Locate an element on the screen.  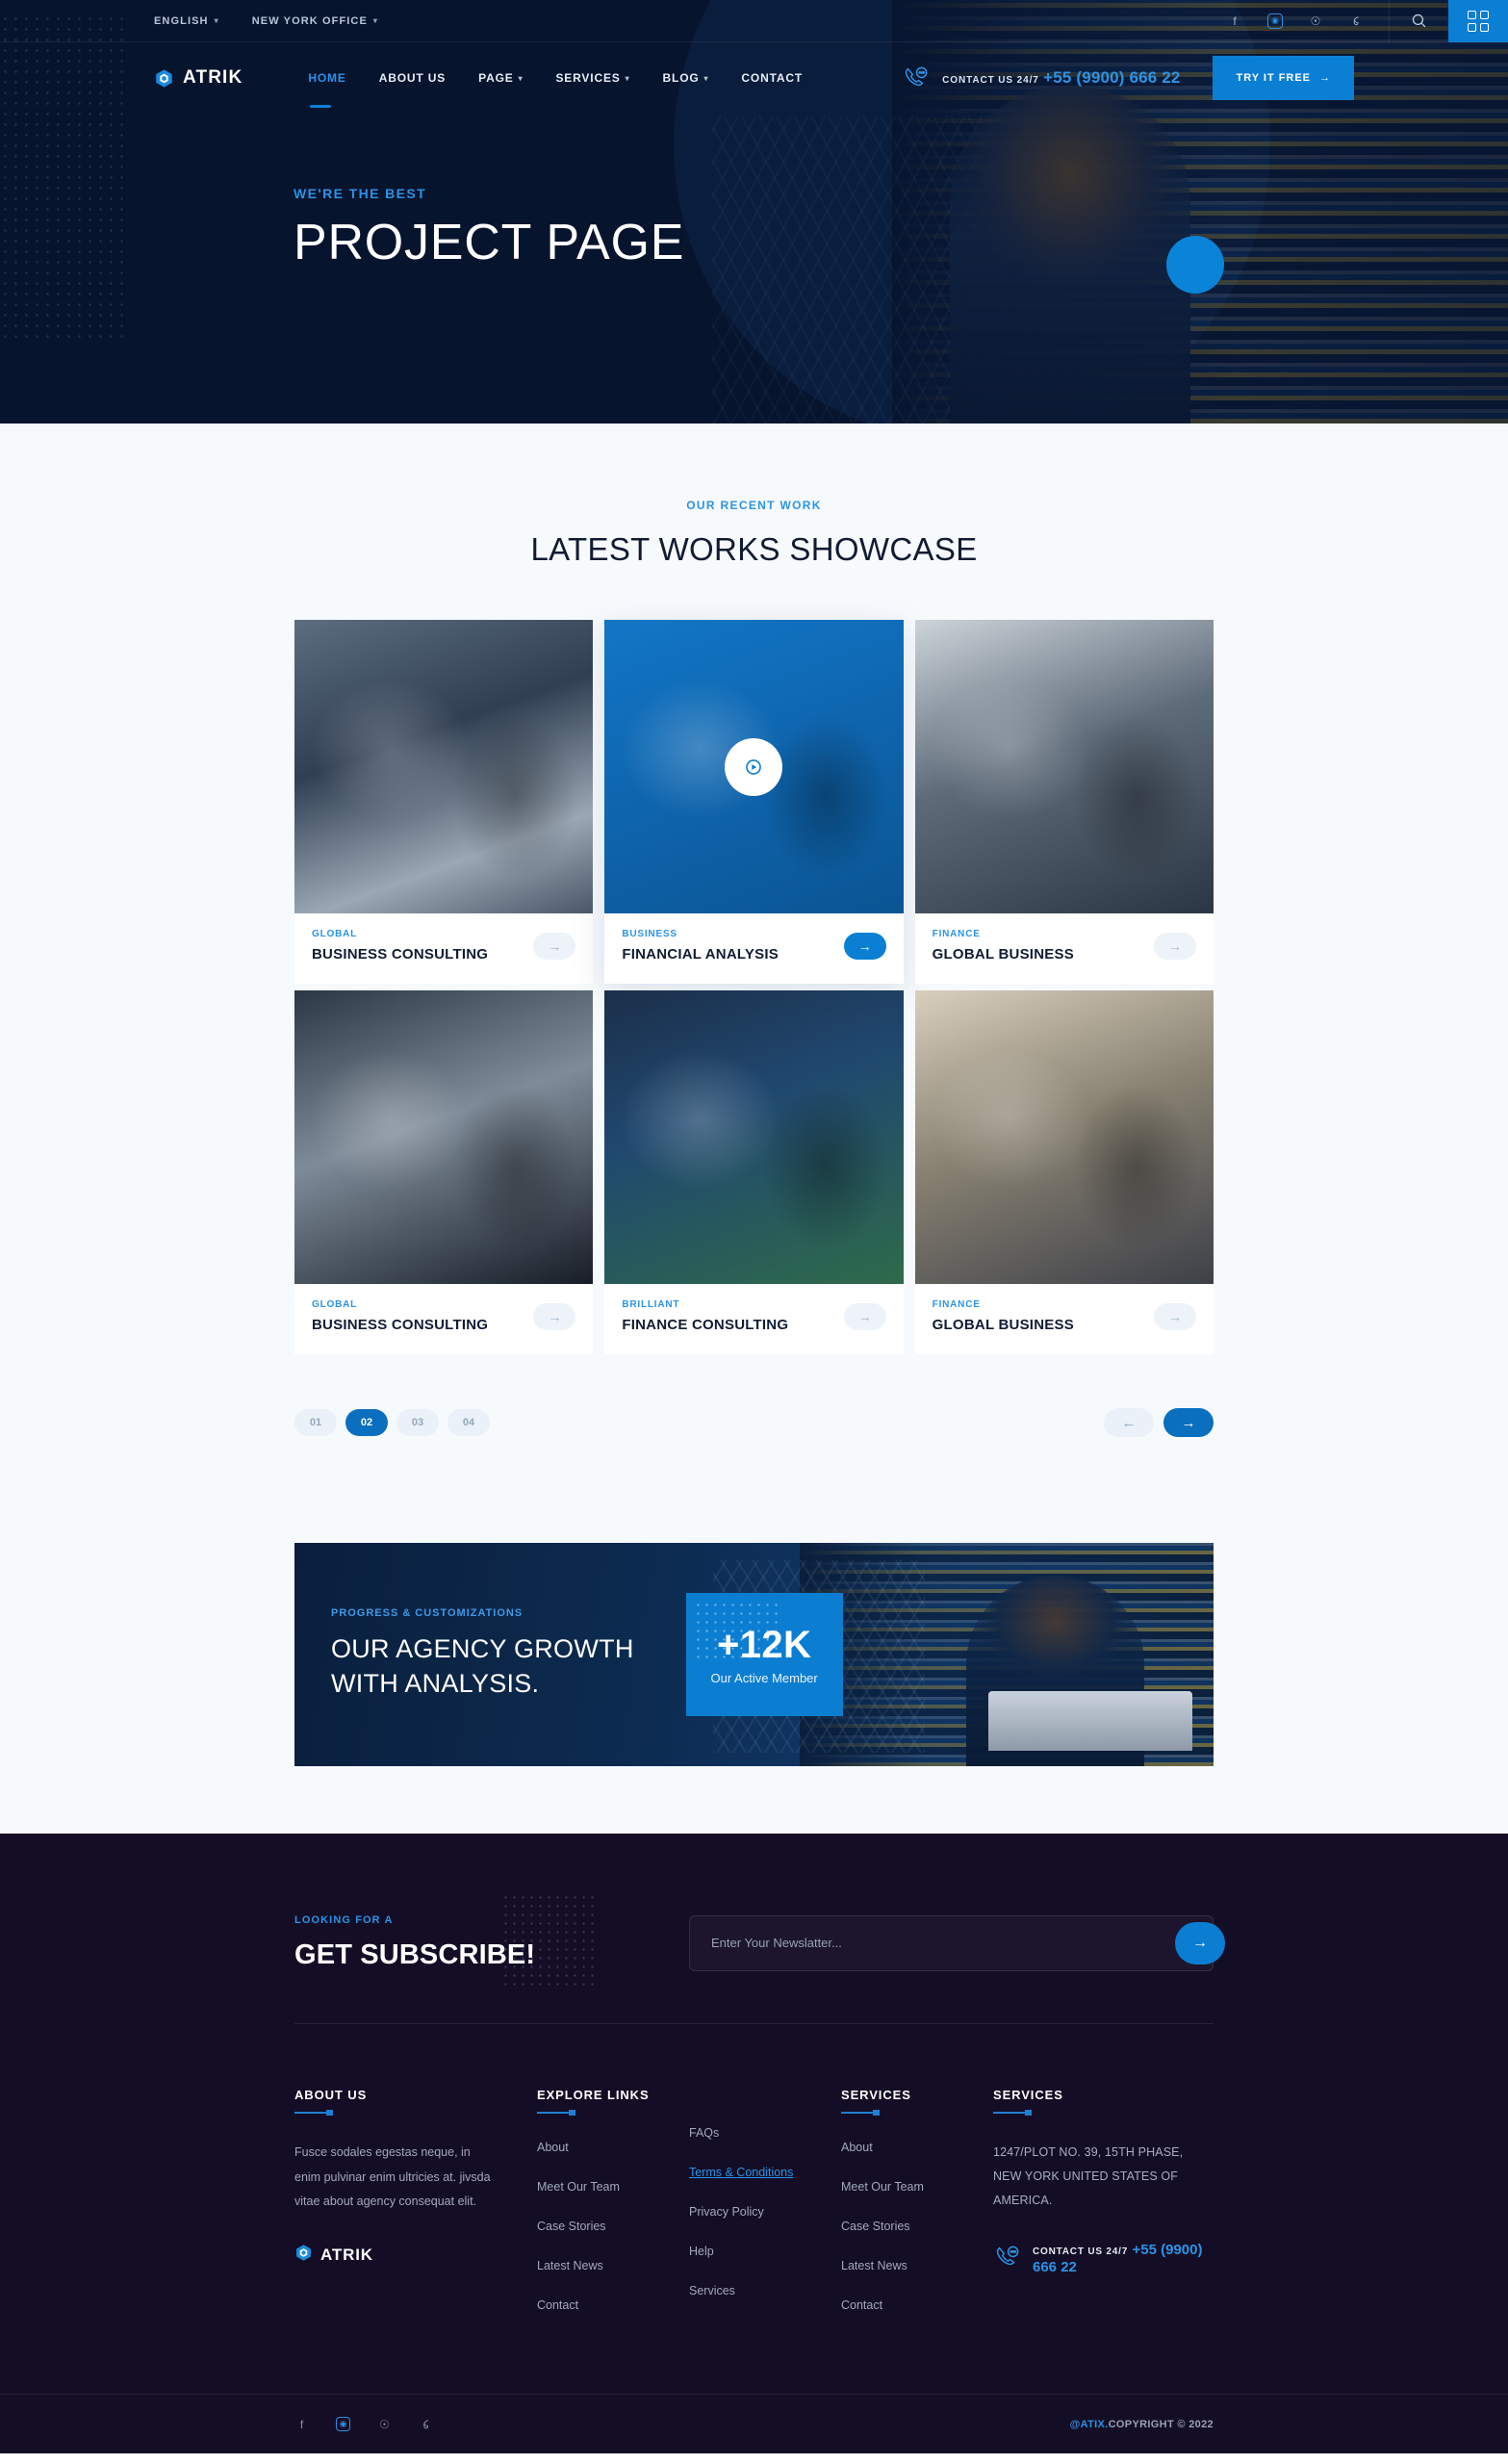
footer-link-help: Help is located at coordinates (765, 2251).